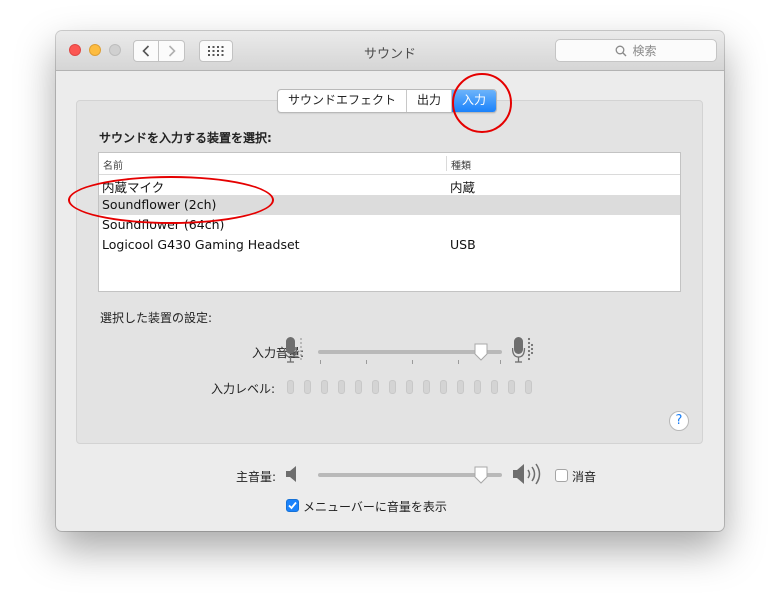  I want to click on search-icon, so click(621, 50).